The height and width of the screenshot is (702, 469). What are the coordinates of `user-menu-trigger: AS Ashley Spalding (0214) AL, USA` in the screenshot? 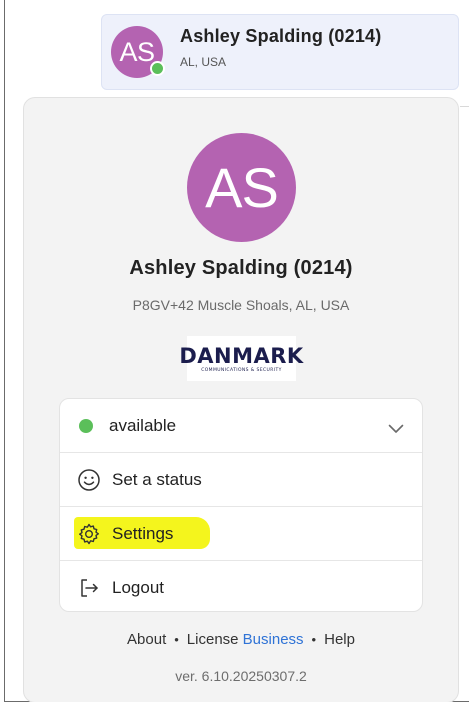 It's located at (280, 52).